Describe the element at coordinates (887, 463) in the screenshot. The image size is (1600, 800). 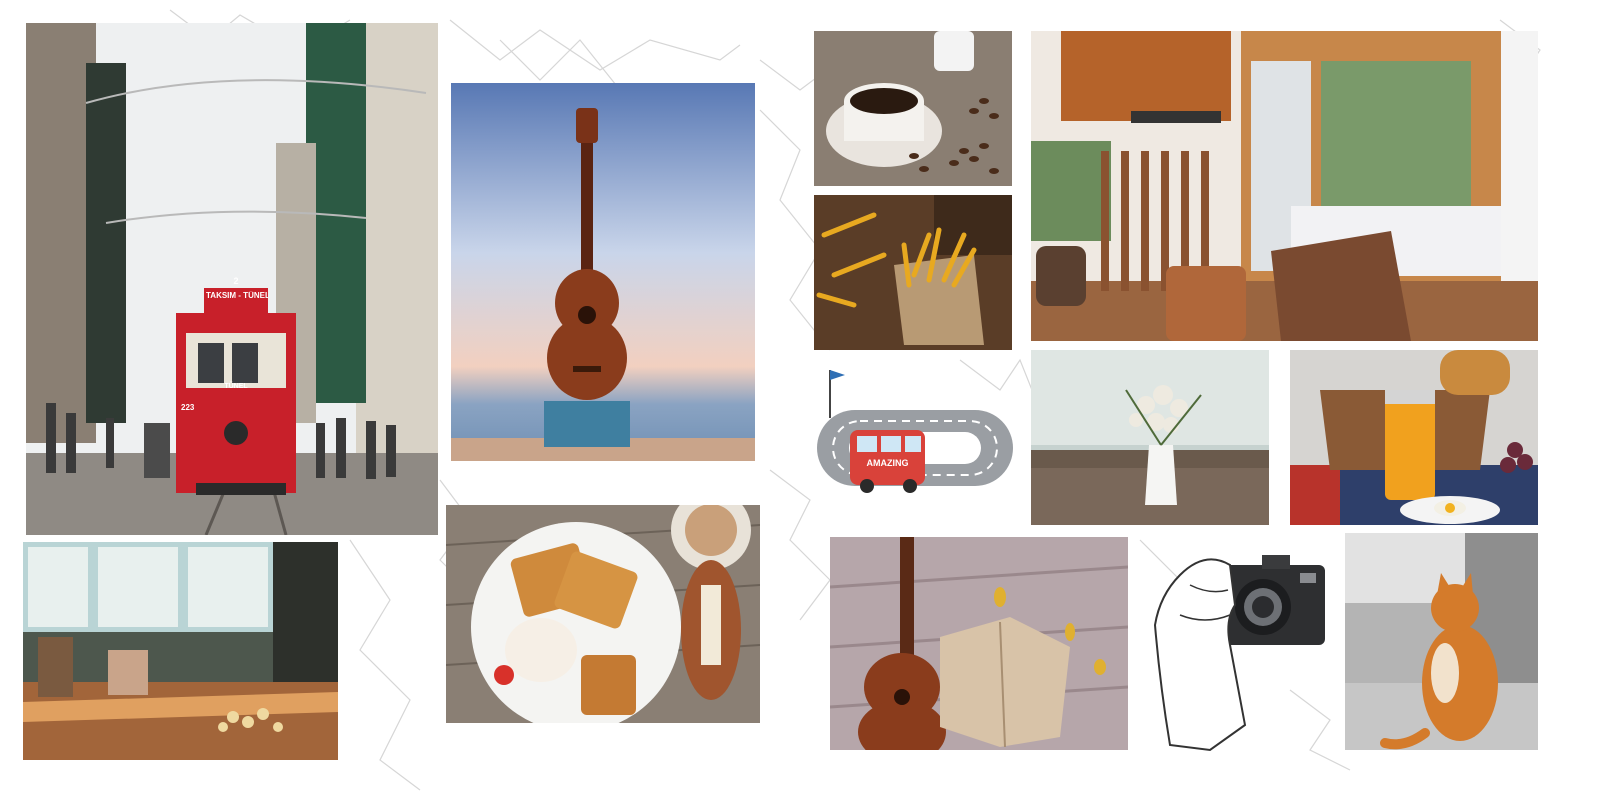
I see `toy-bus-label: AMAZING` at that location.